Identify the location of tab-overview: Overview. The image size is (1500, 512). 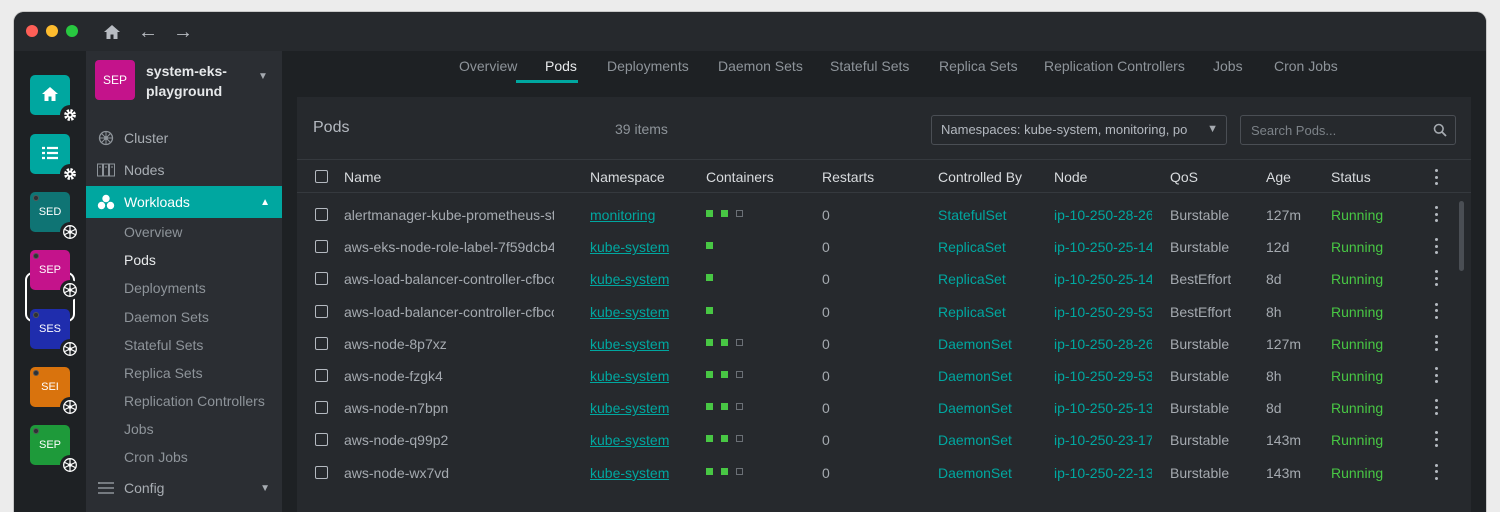
(488, 74).